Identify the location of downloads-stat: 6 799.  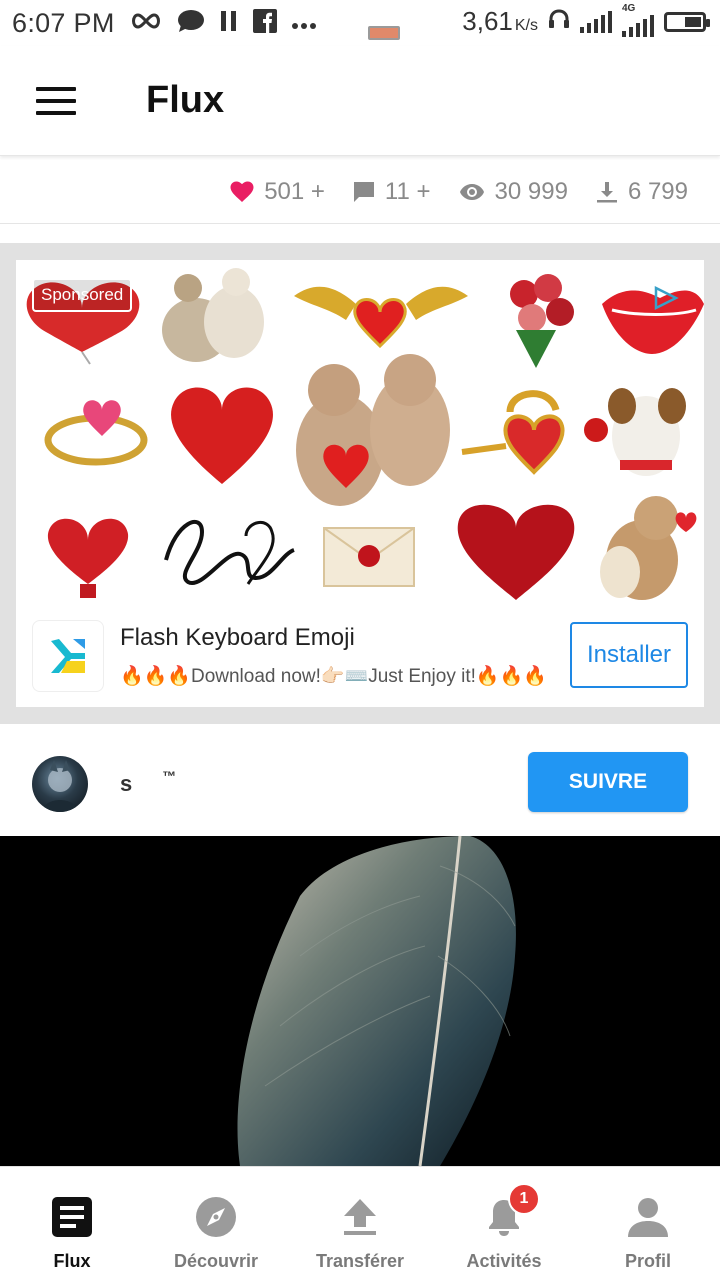
(642, 192).